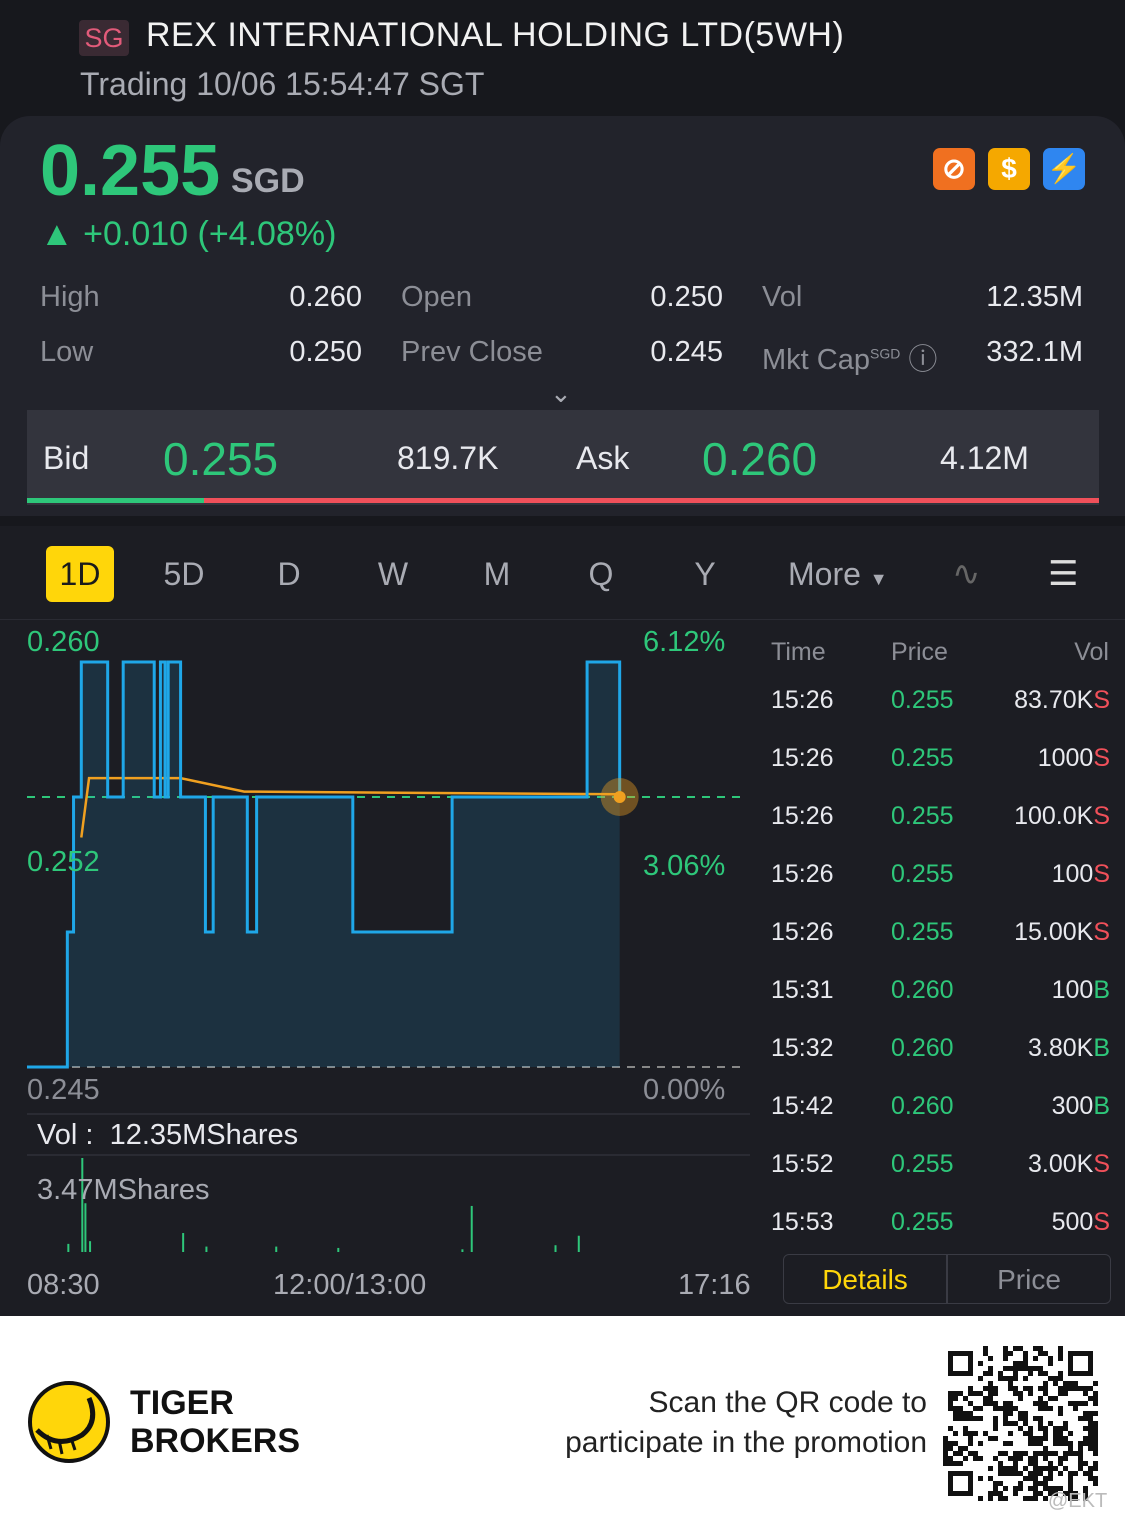 This screenshot has height=1528, width=1125. What do you see at coordinates (684, 1090) in the screenshot?
I see `pct-tick: 0.00%` at bounding box center [684, 1090].